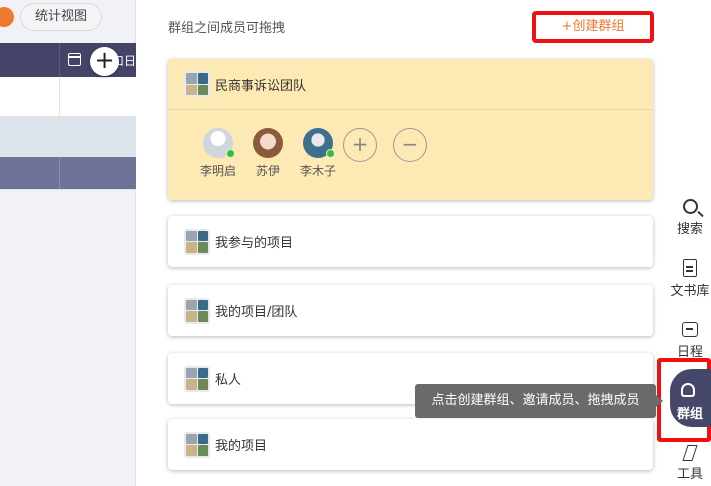 This screenshot has height=486, width=711. I want to click on document-icon, so click(690, 268).